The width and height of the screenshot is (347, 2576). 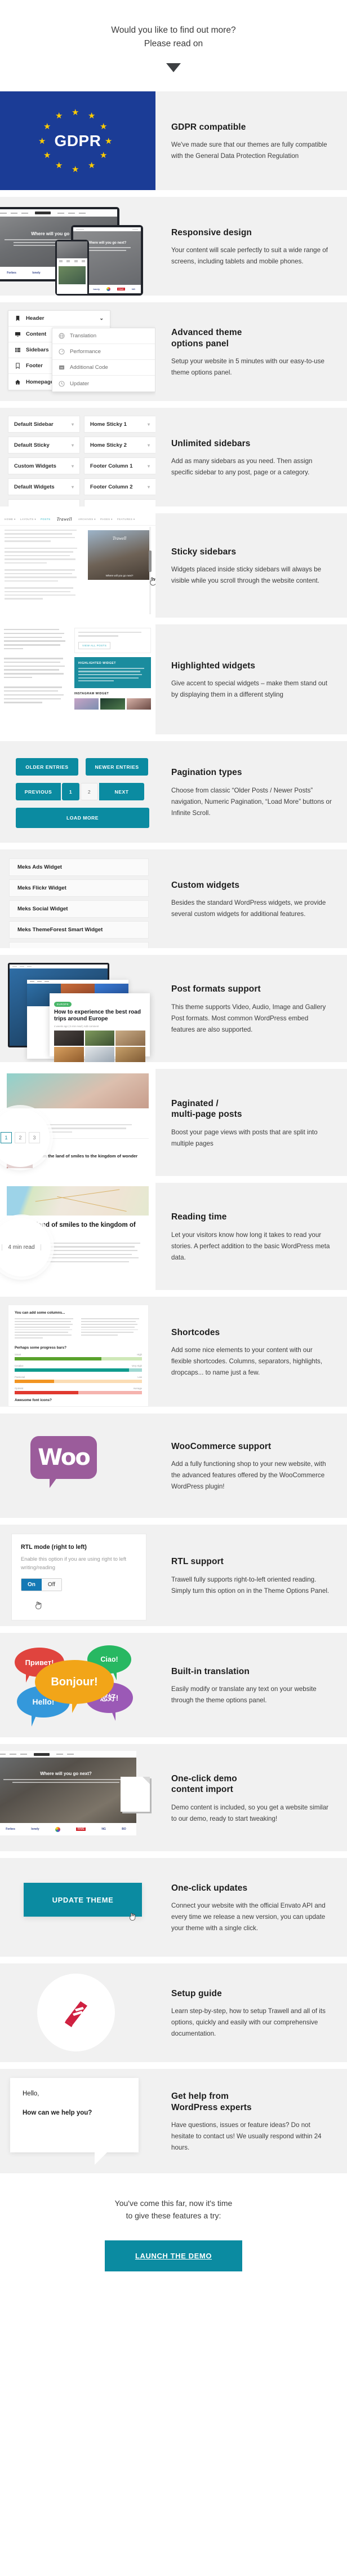 What do you see at coordinates (47, 767) in the screenshot?
I see `older-entries-button: OLDER ENTRIES` at bounding box center [47, 767].